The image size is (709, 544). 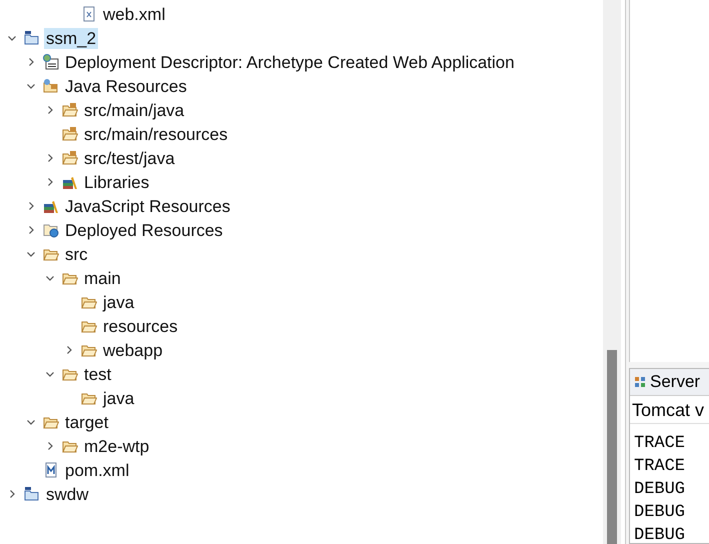 I want to click on tree-item: target, so click(x=86, y=422).